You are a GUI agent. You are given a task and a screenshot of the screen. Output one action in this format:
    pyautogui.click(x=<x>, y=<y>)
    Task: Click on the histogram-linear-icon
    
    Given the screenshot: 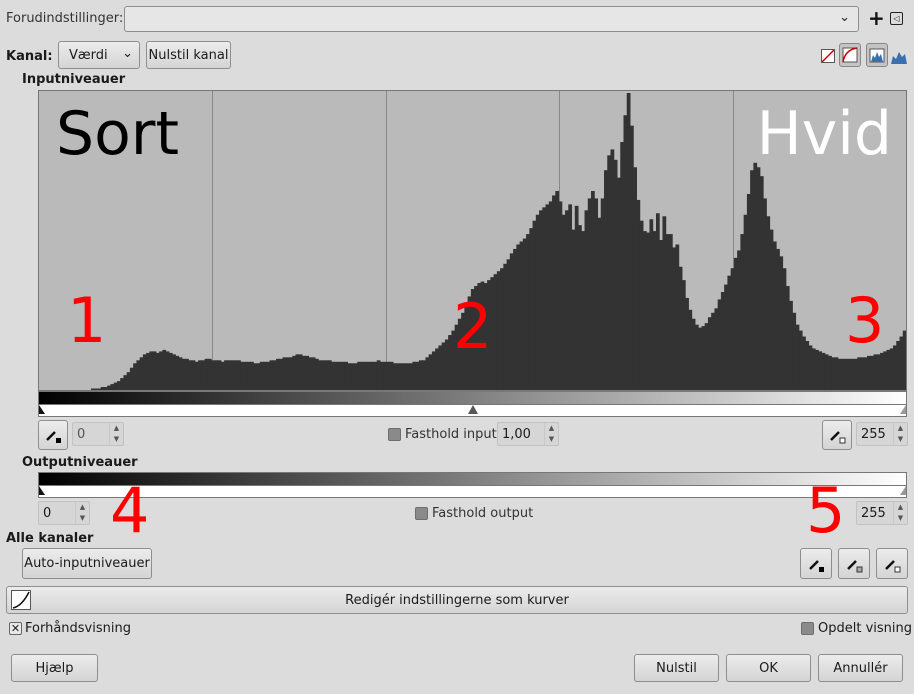 What is the action you would take?
    pyautogui.click(x=877, y=55)
    